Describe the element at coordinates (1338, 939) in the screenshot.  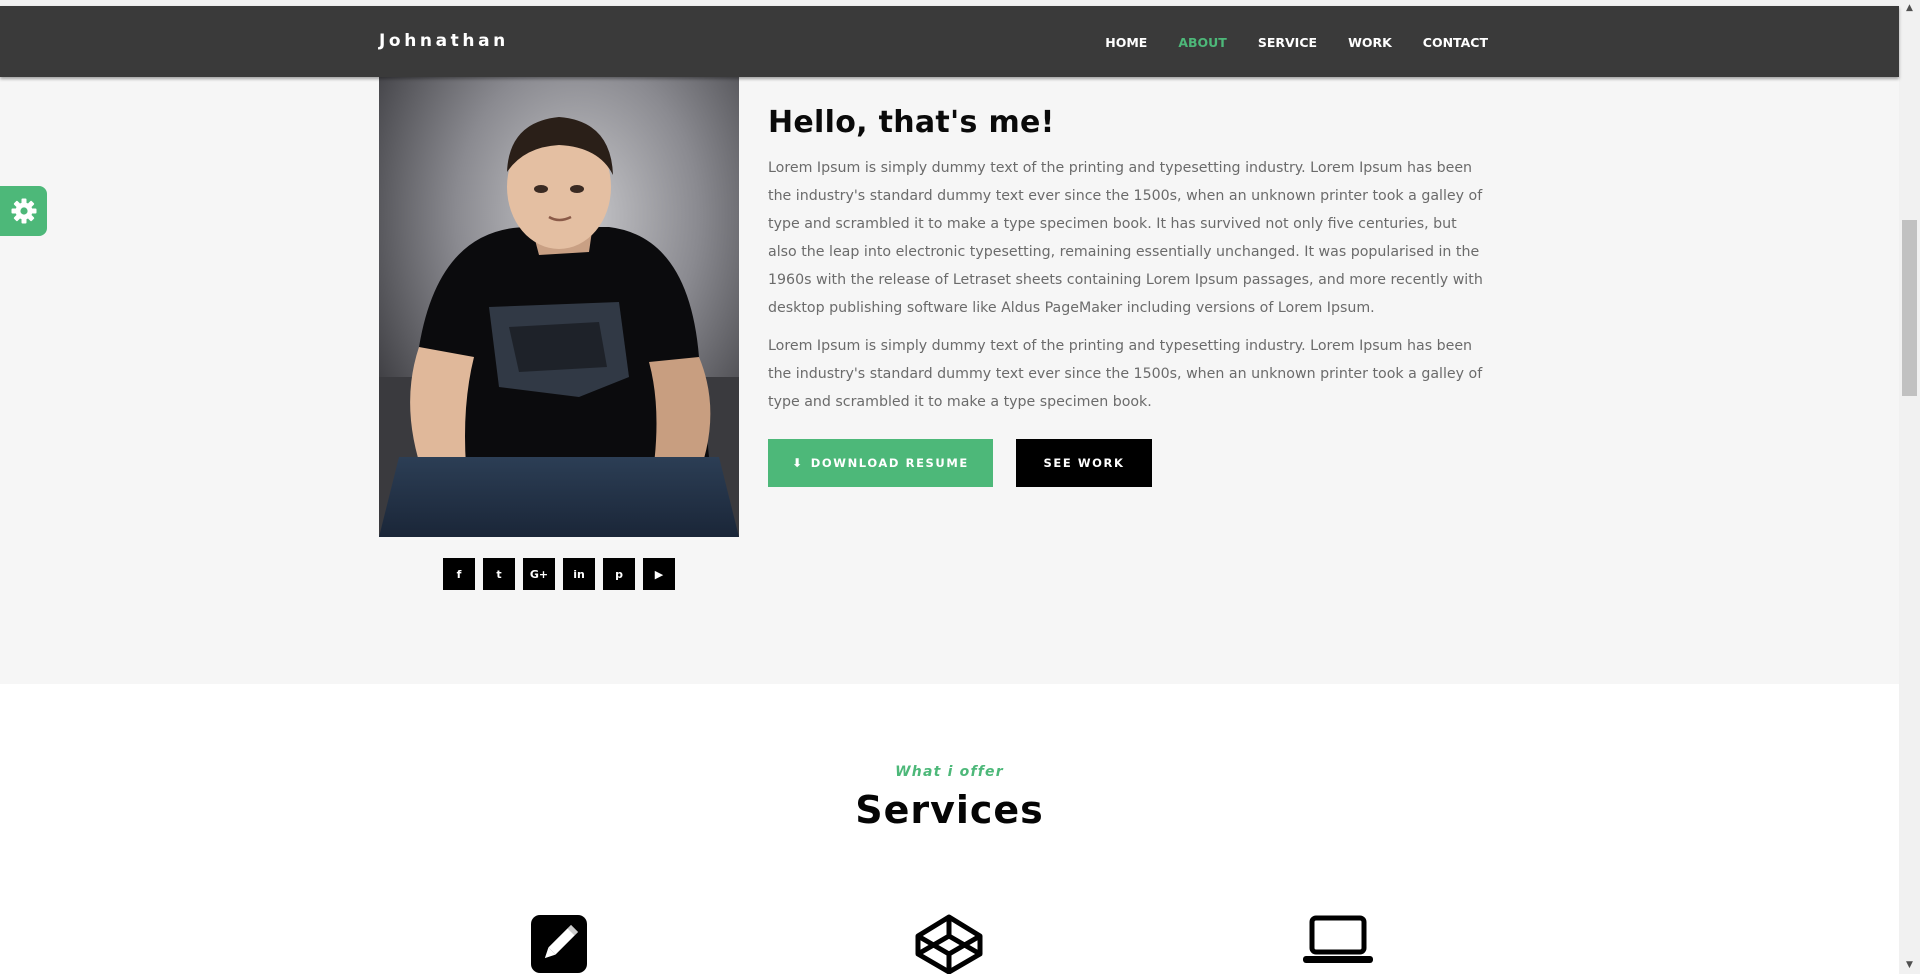
I see `laptop-icon` at that location.